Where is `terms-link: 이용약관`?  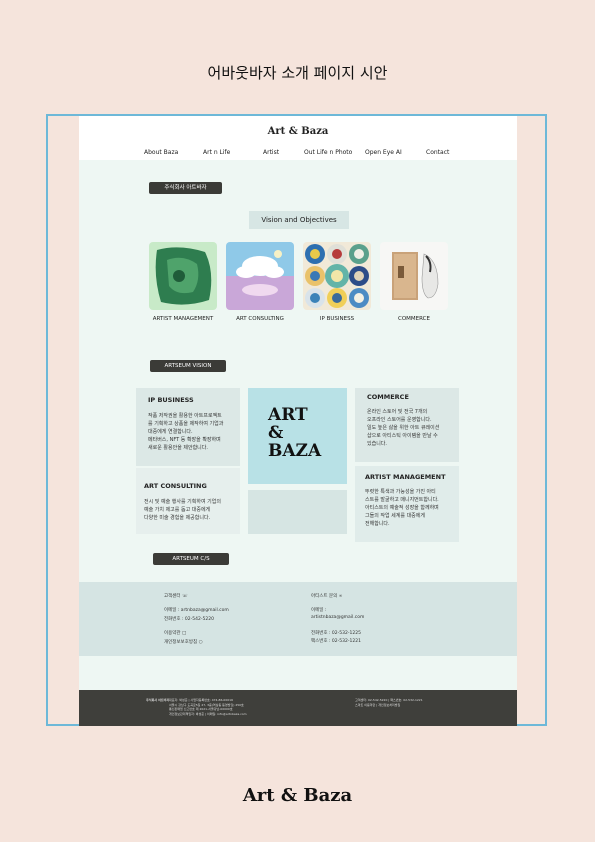
terms-link: 이용약관 is located at coordinates (172, 633).